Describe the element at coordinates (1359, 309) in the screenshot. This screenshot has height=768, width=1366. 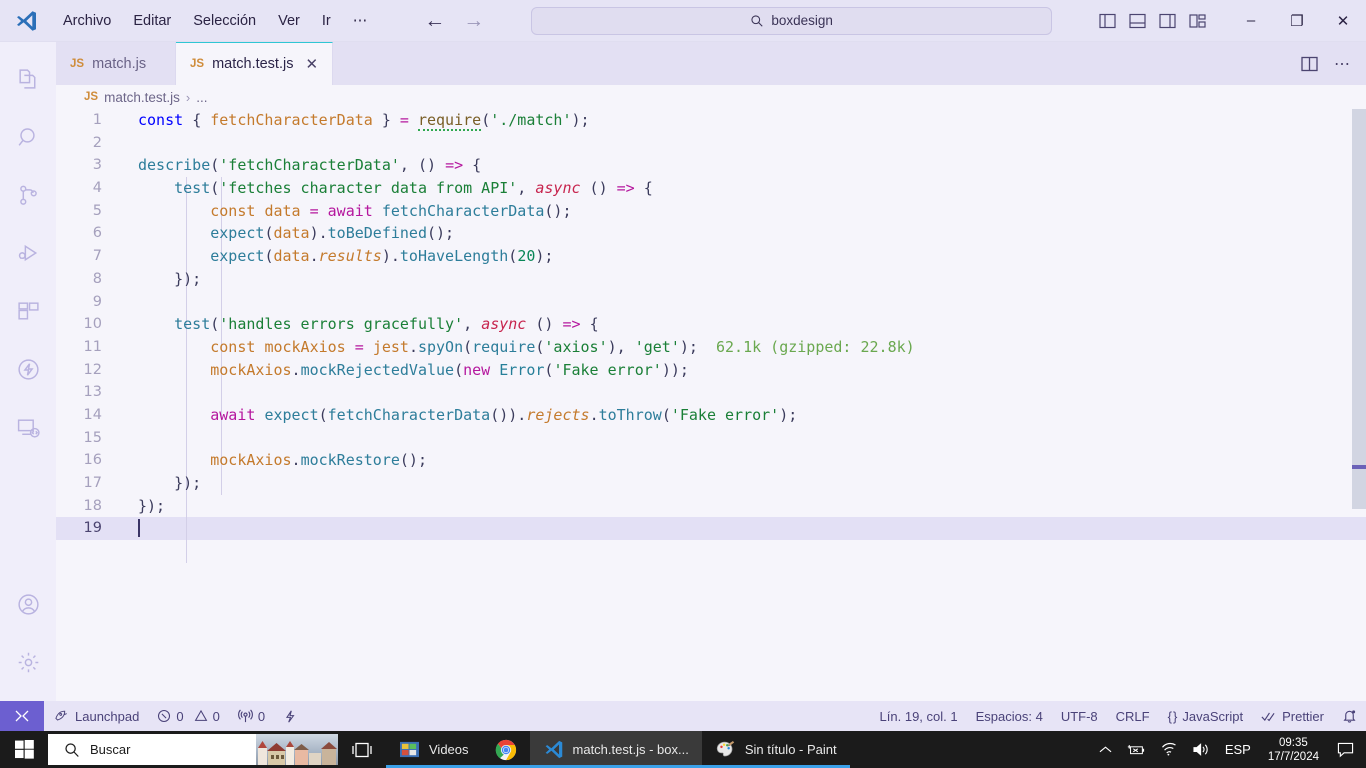
I see `scrollbar-thumb` at that location.